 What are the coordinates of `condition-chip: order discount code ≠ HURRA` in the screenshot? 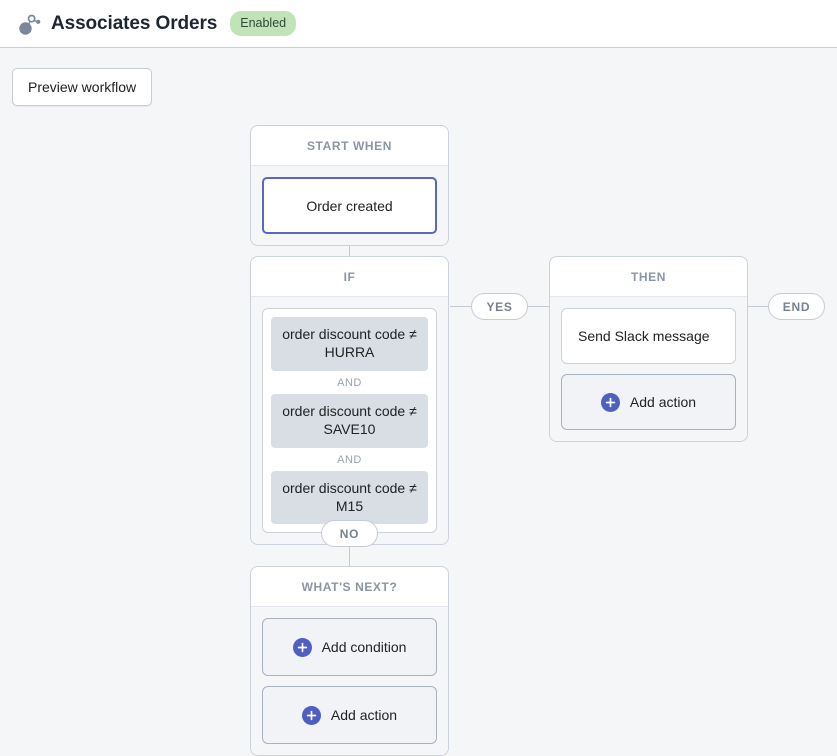 It's located at (349, 344).